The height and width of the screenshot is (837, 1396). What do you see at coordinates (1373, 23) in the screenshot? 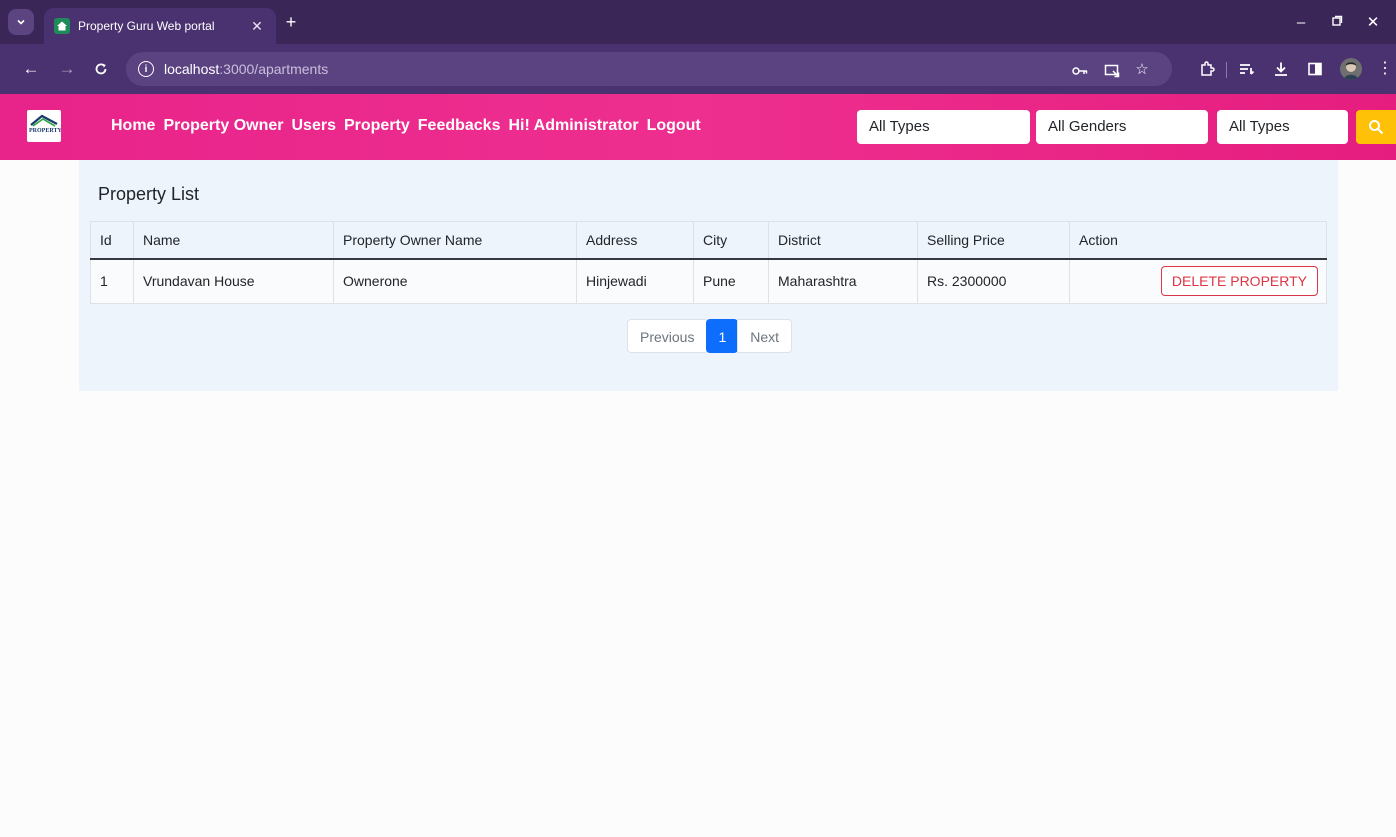
I see `close-window-icon: ✕` at bounding box center [1373, 23].